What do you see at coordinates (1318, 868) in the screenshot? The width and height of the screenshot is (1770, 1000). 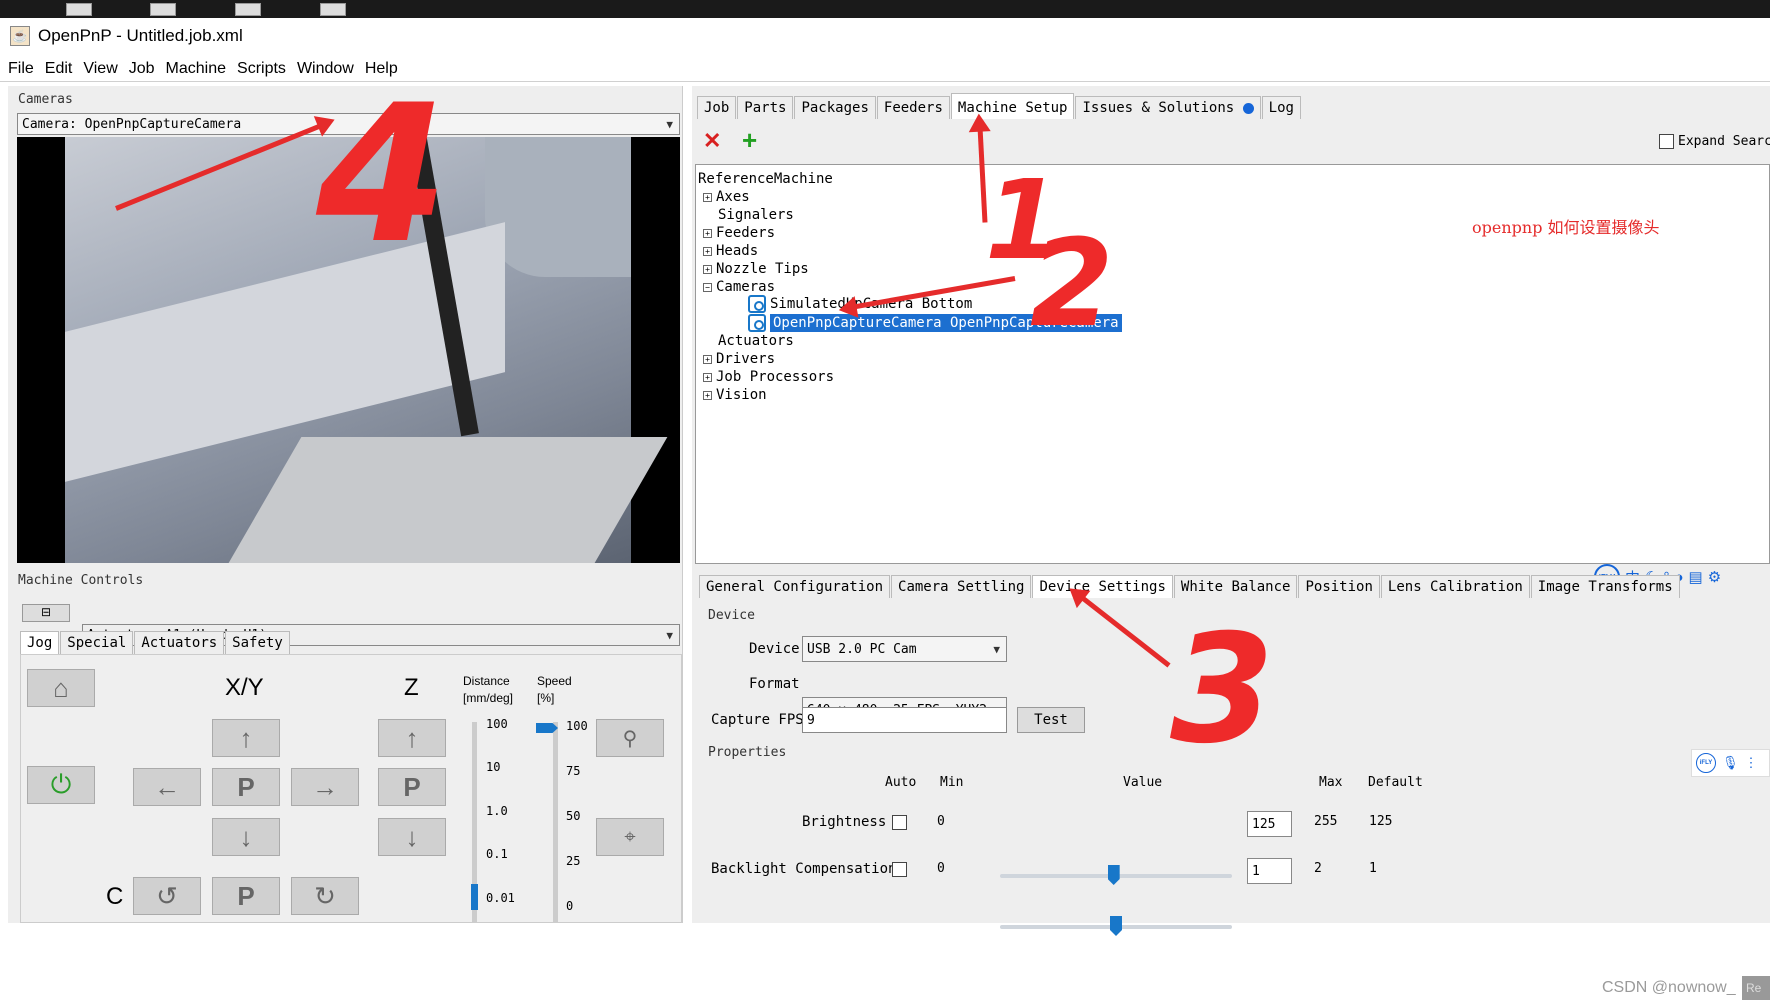 I see `backlight-max: 2` at bounding box center [1318, 868].